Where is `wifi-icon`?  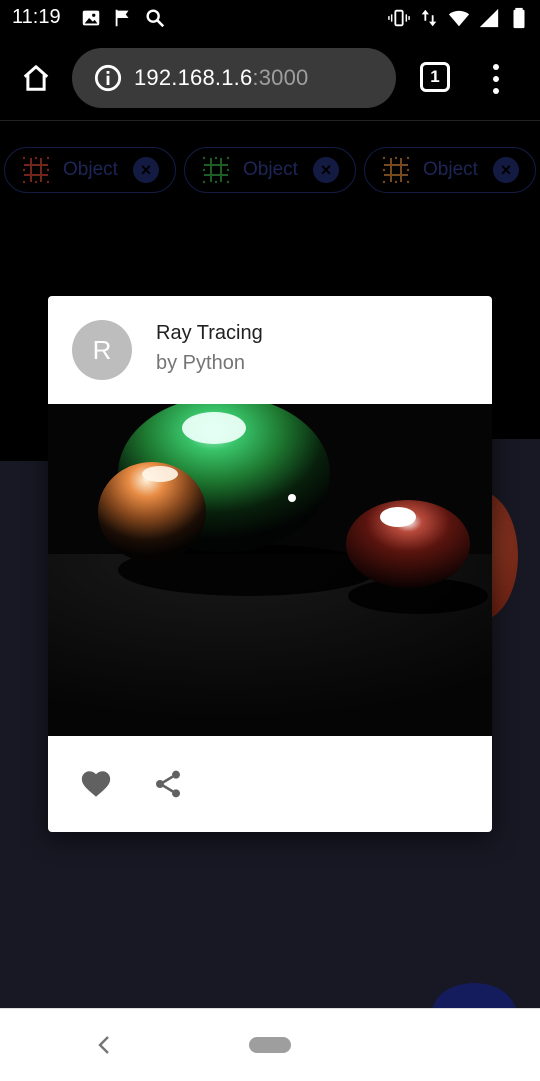 wifi-icon is located at coordinates (459, 18).